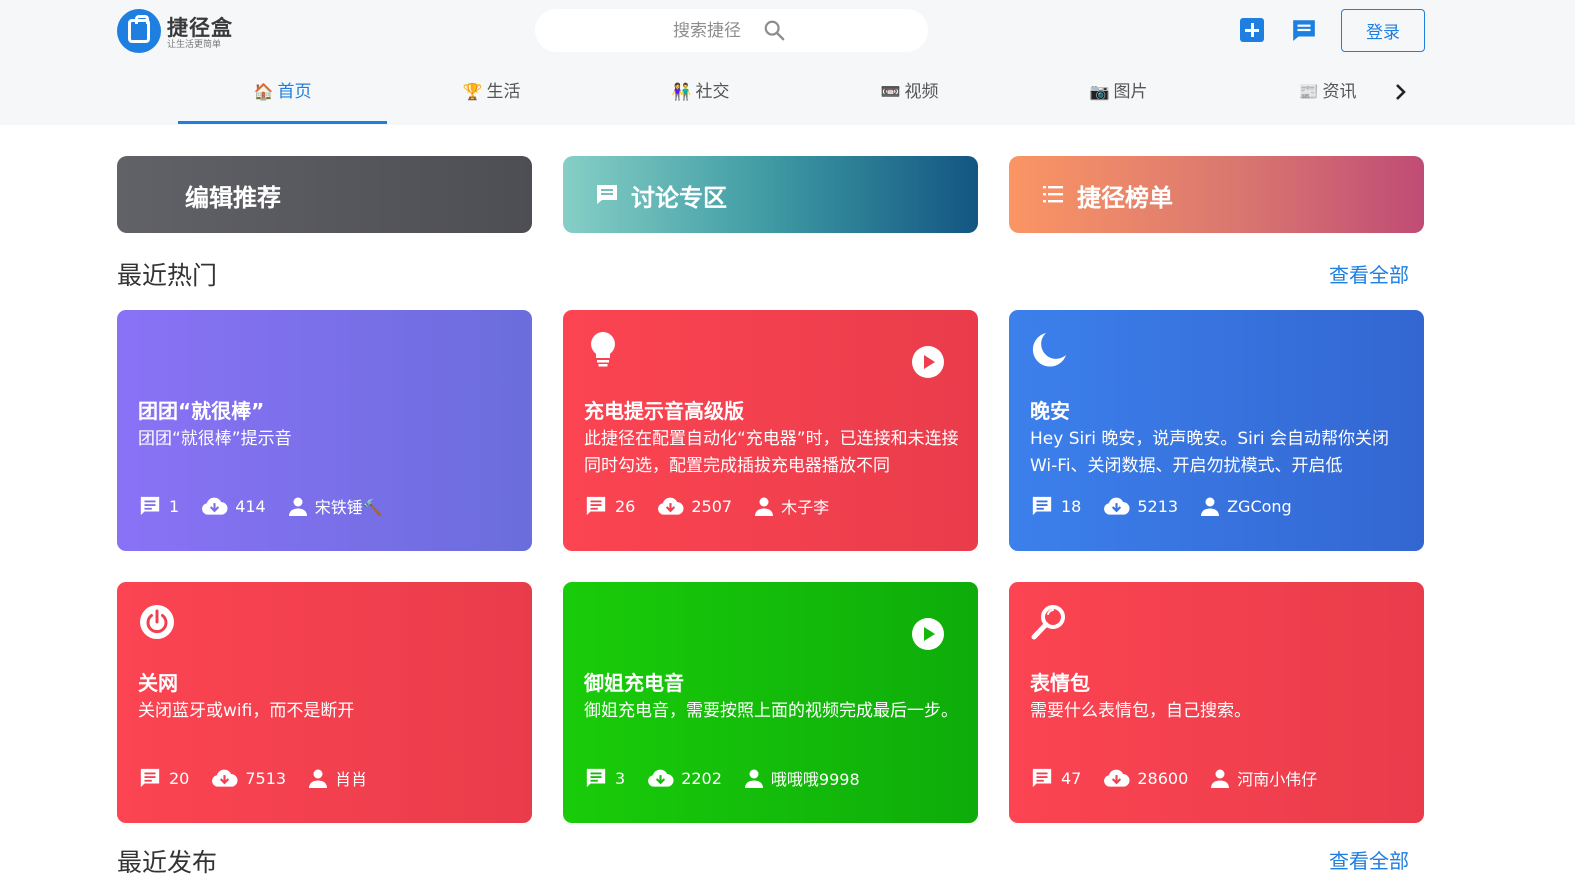  I want to click on card-stats: 1 414 宋铁锤🔨, so click(271, 506).